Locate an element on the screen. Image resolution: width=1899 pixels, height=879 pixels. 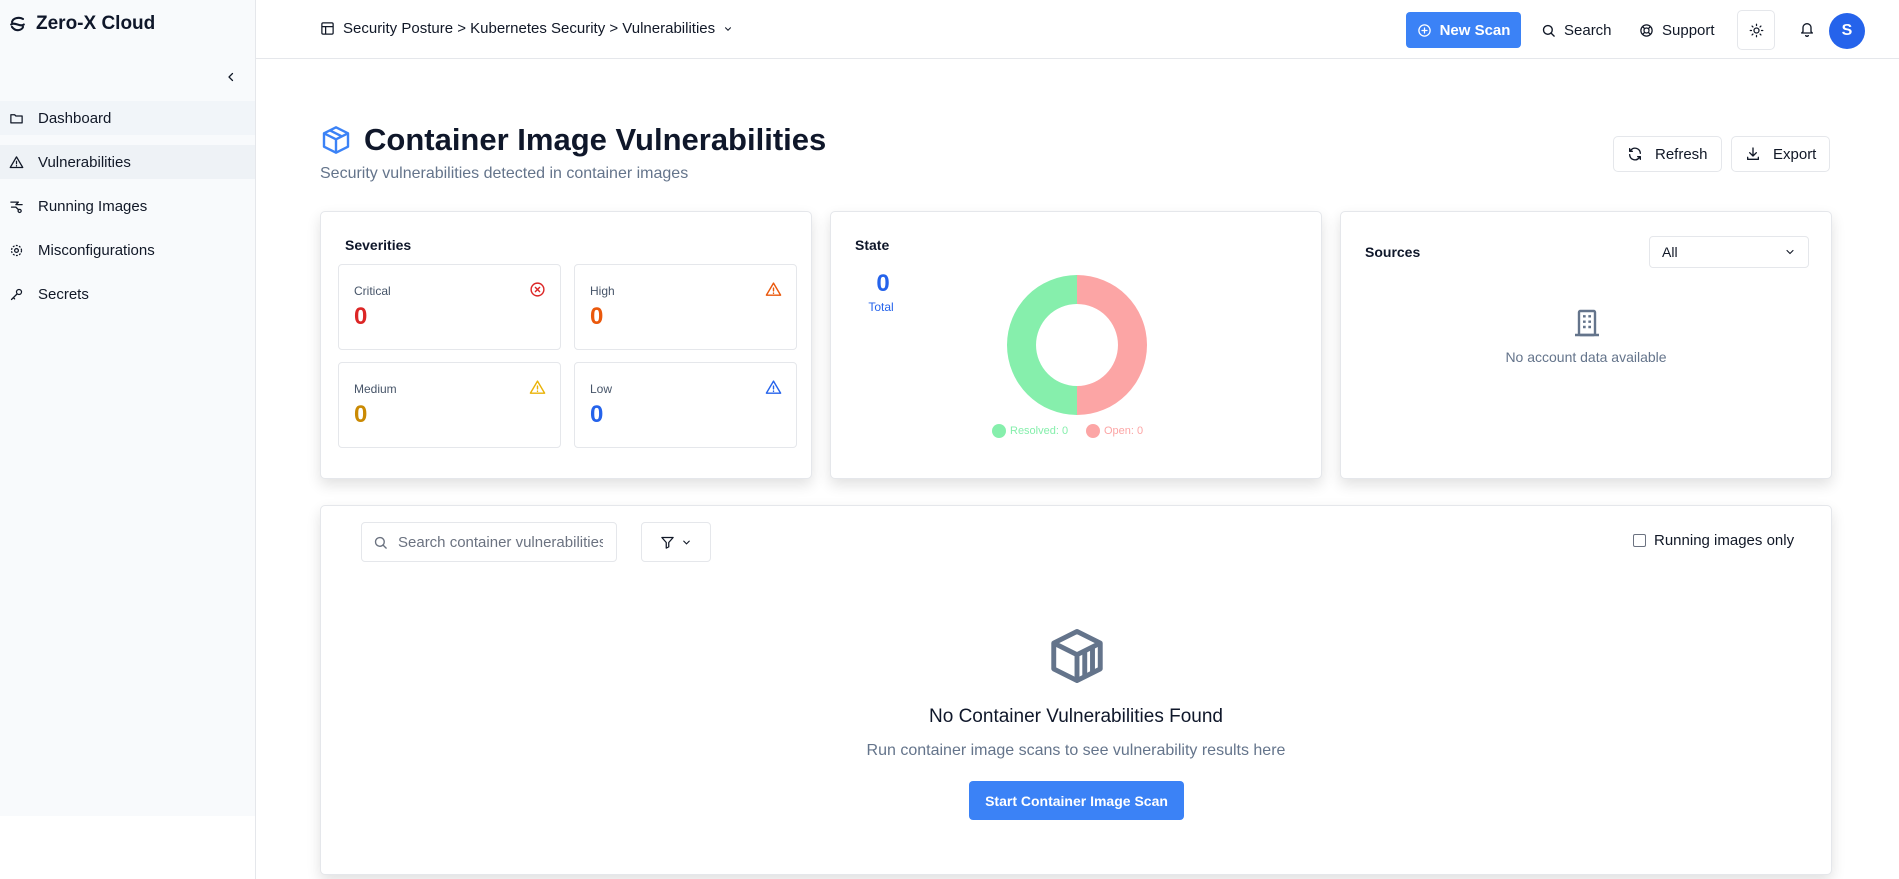
legend-resolved-label: Resolved: 0 is located at coordinates (1039, 431).